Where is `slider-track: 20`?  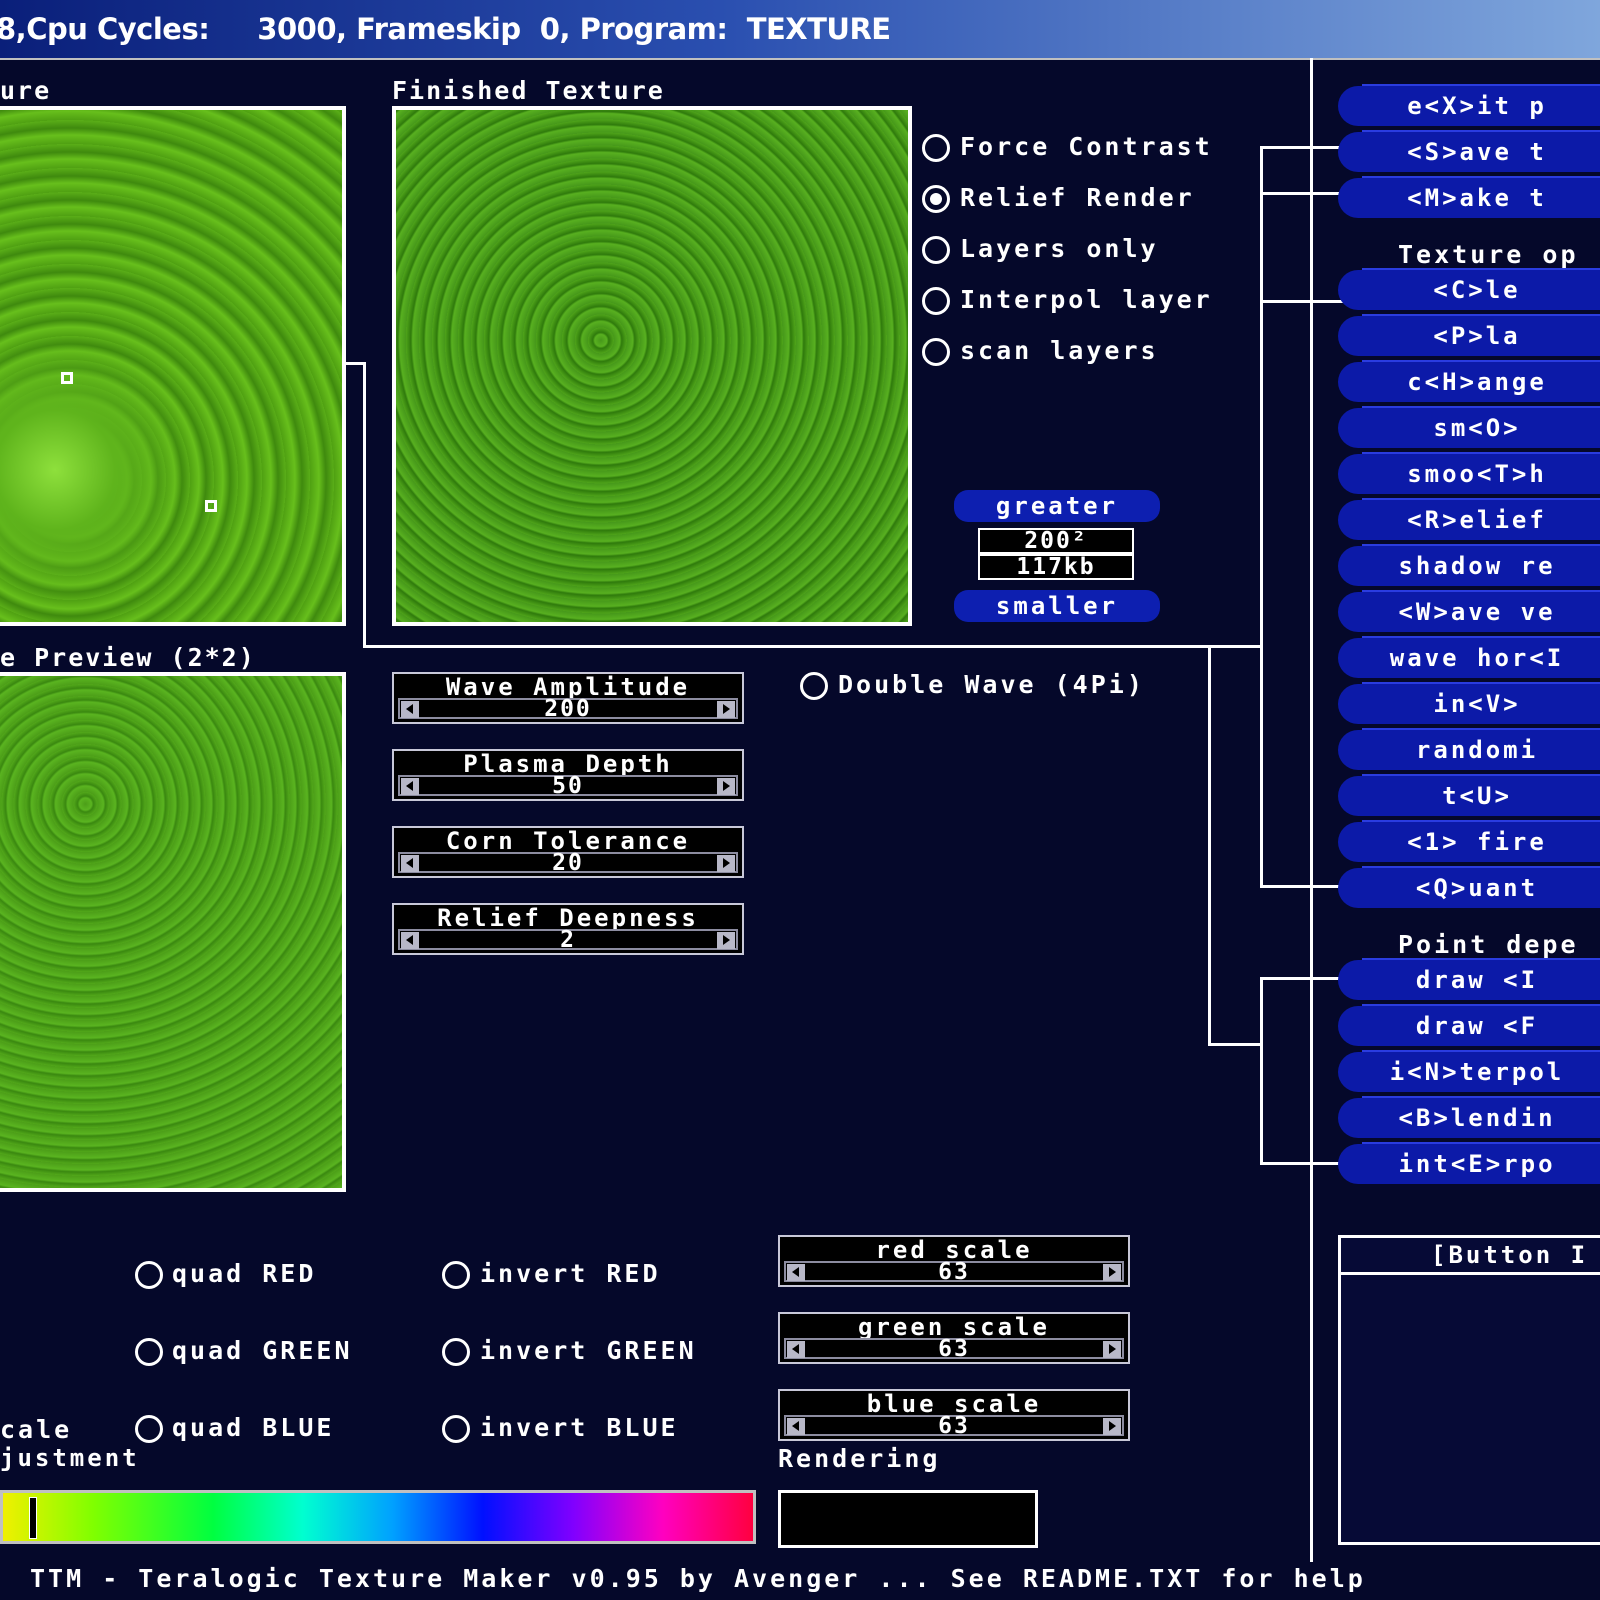 slider-track: 20 is located at coordinates (568, 863).